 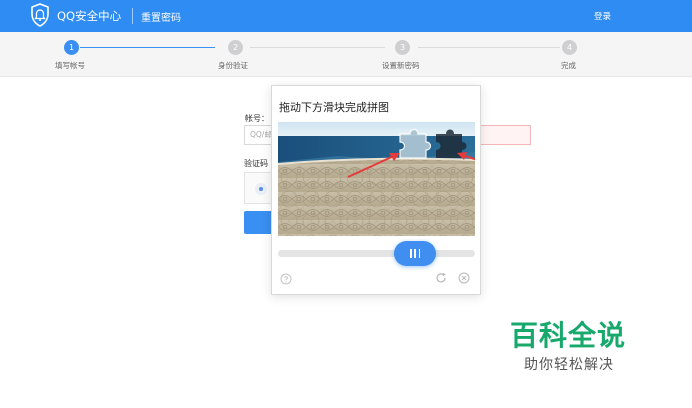 What do you see at coordinates (590, 355) in the screenshot?
I see `watermark: 百科全说 助你轻松解决` at bounding box center [590, 355].